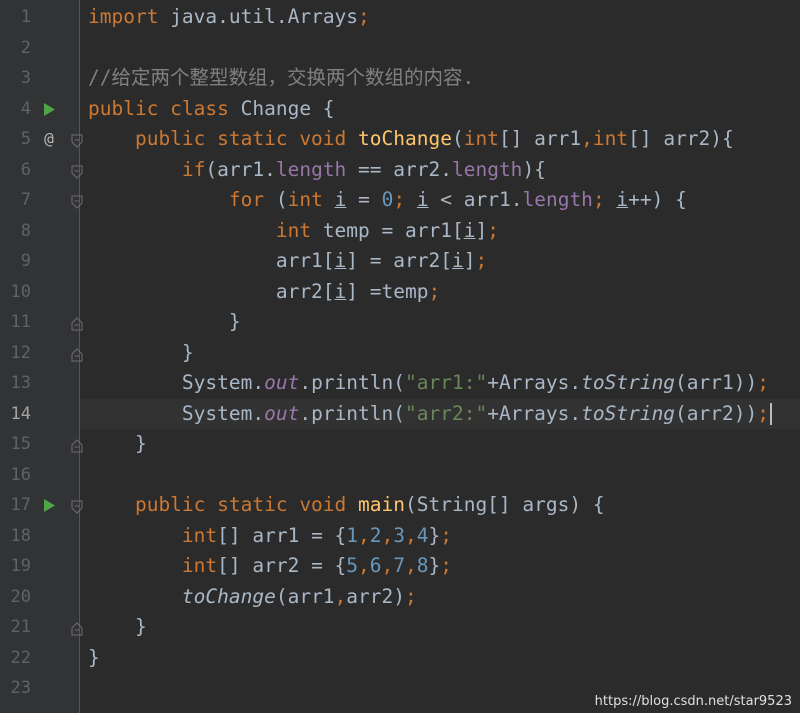  I want to click on code-token: toString, so click(628, 413).